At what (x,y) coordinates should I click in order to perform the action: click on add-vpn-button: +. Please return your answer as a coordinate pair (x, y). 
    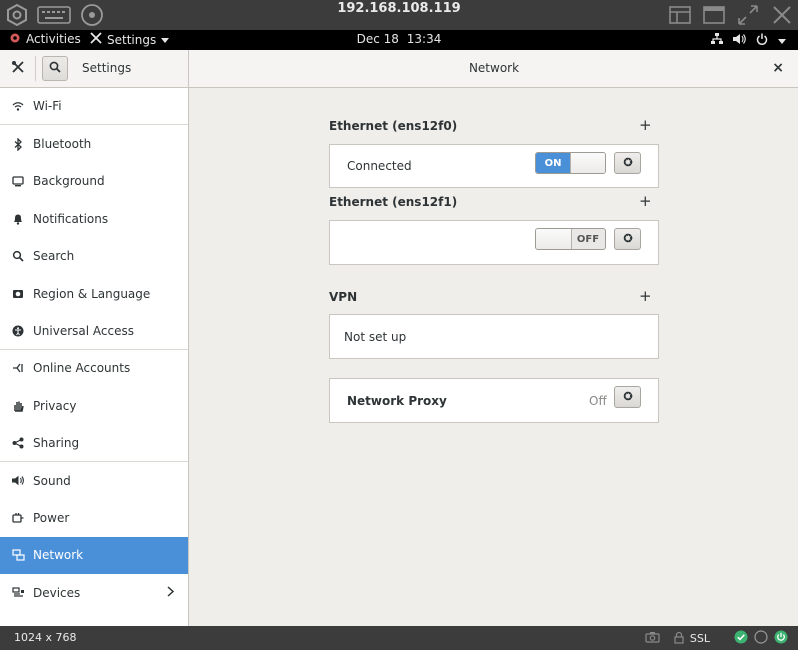
    Looking at the image, I should click on (645, 296).